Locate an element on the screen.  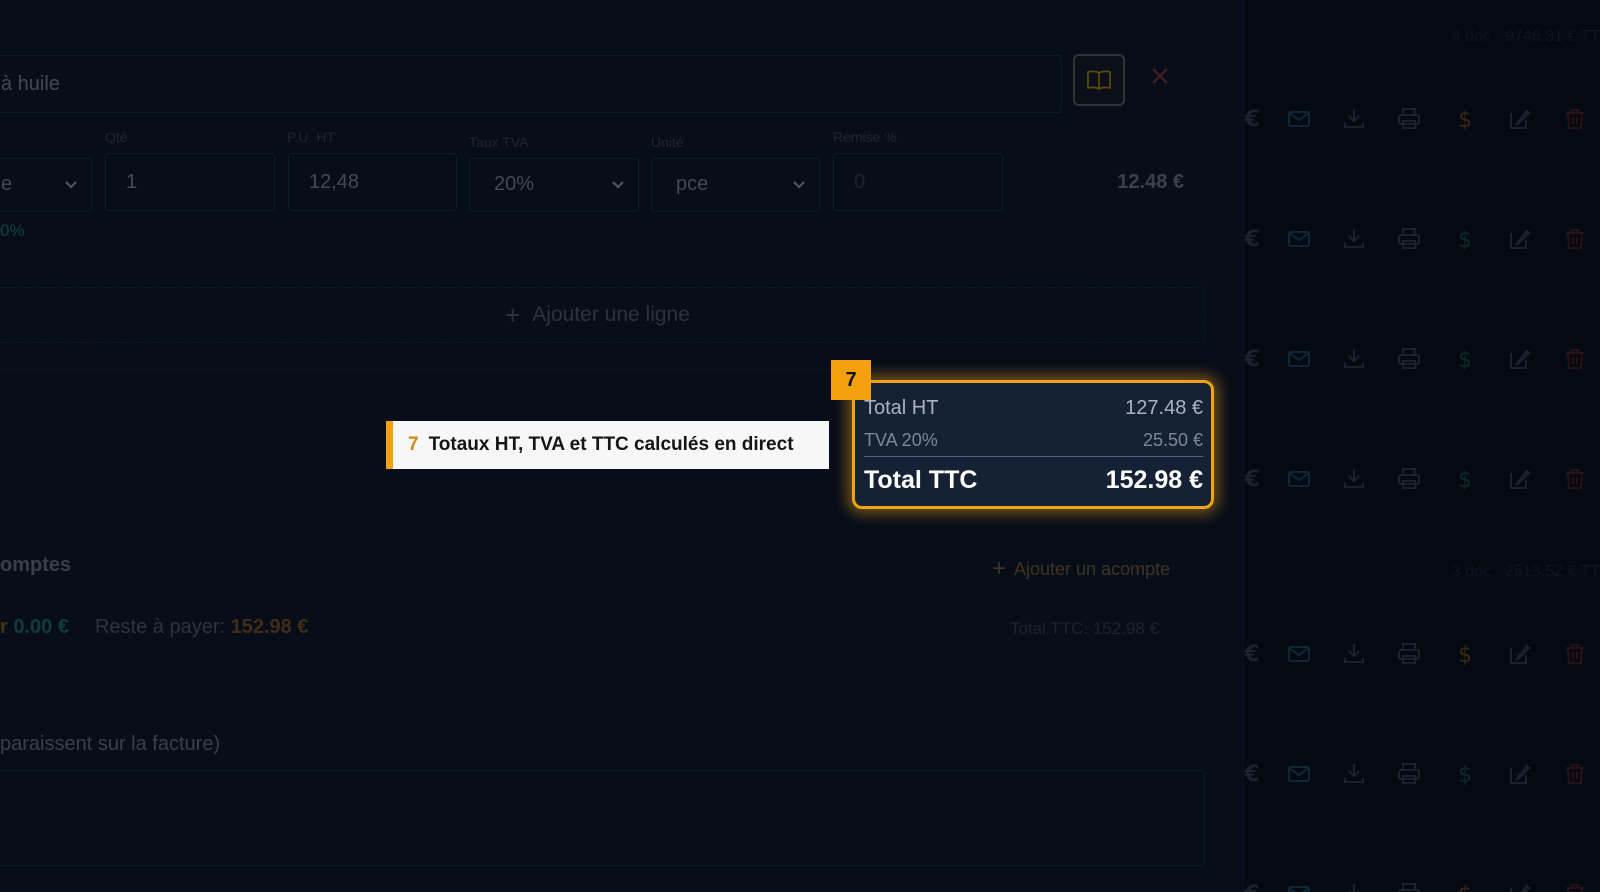
add-deposit-button: + Ajouter un acompte is located at coordinates (1081, 569).